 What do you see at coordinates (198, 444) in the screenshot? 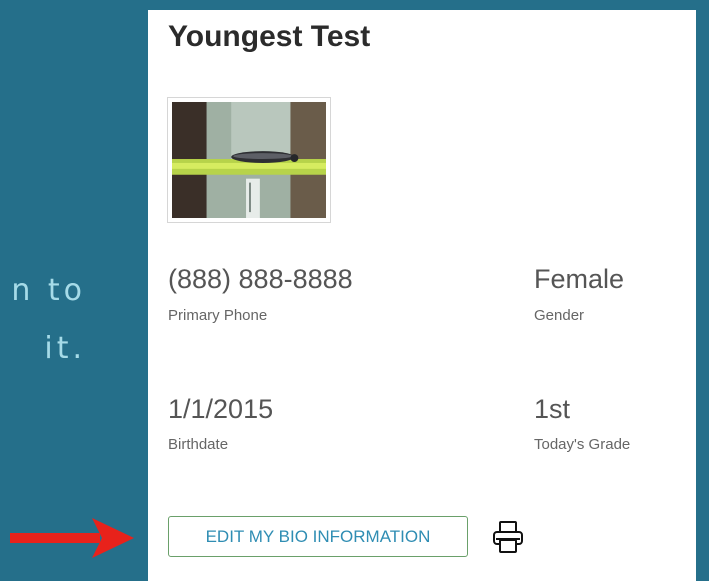
I see `birthdate-label: Birthdate` at bounding box center [198, 444].